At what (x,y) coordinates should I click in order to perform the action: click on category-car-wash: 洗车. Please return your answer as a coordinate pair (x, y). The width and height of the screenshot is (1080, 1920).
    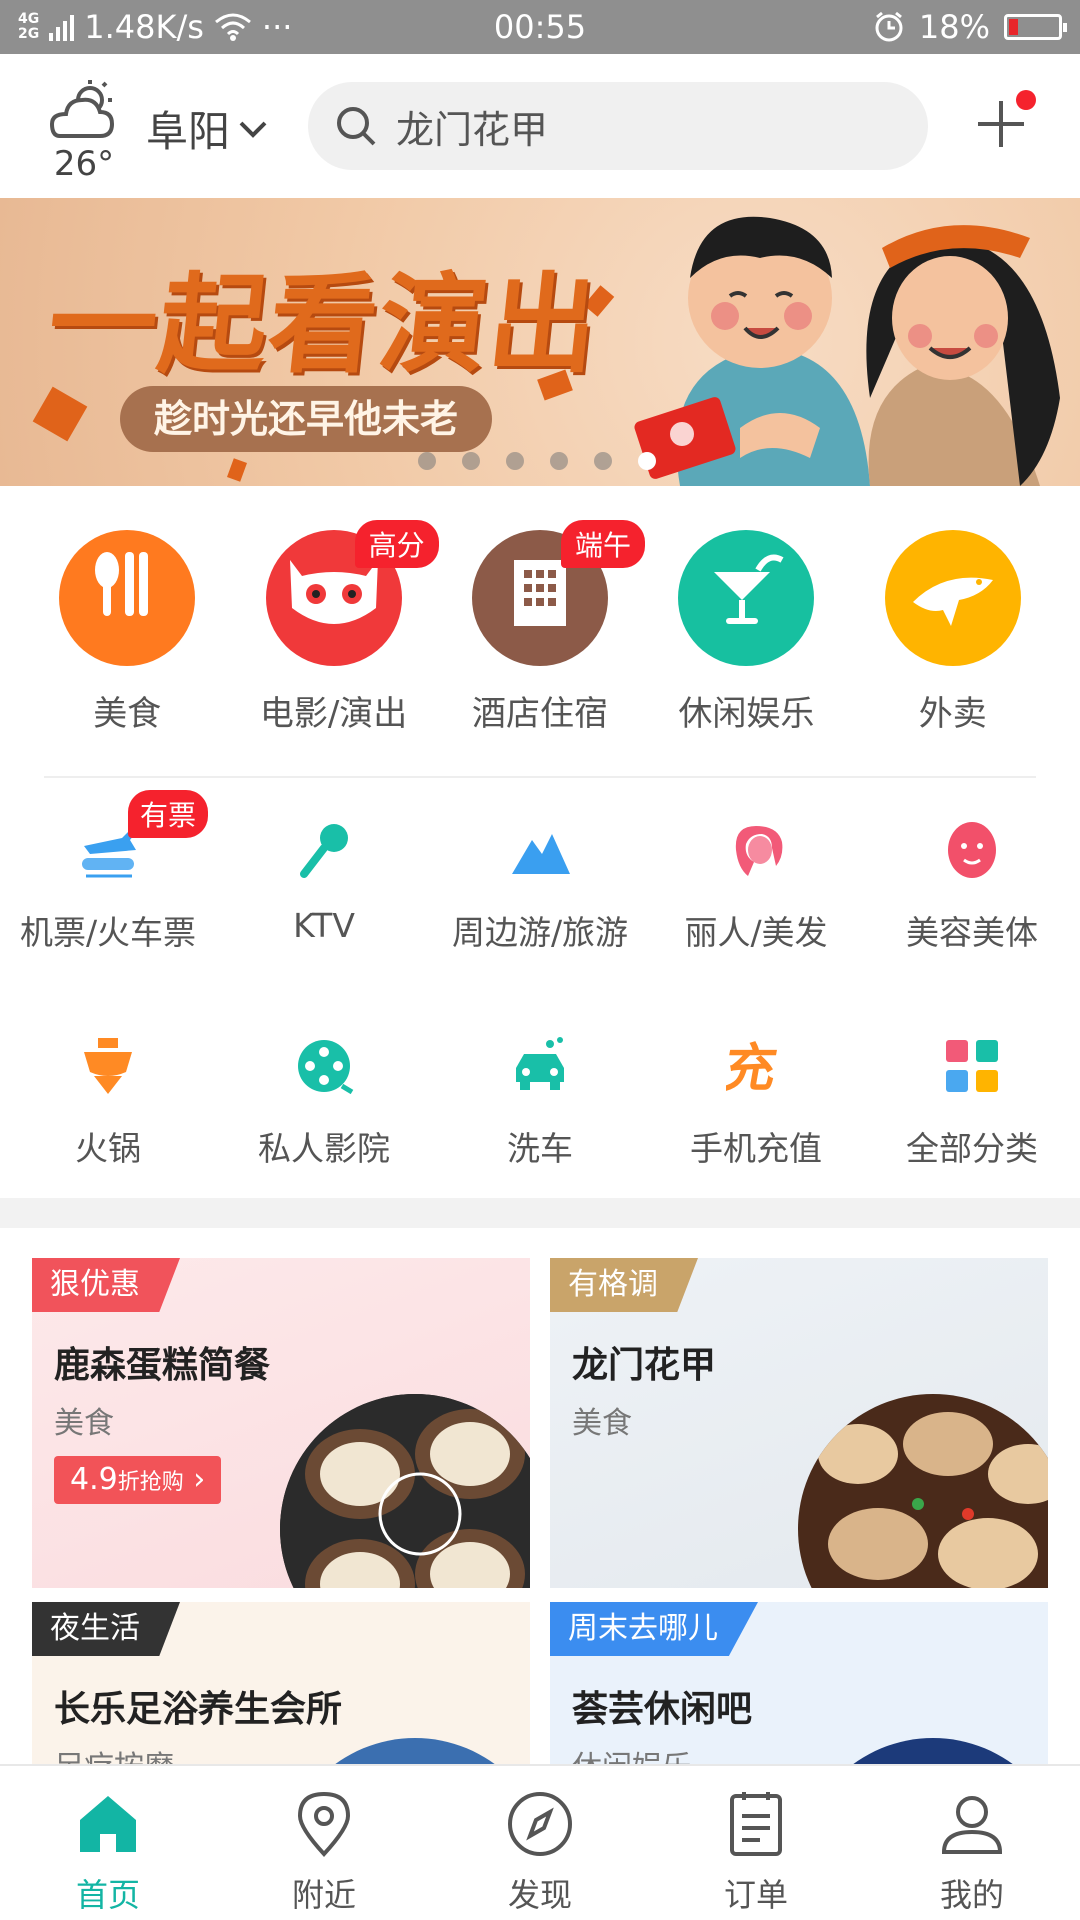
    Looking at the image, I should click on (540, 1088).